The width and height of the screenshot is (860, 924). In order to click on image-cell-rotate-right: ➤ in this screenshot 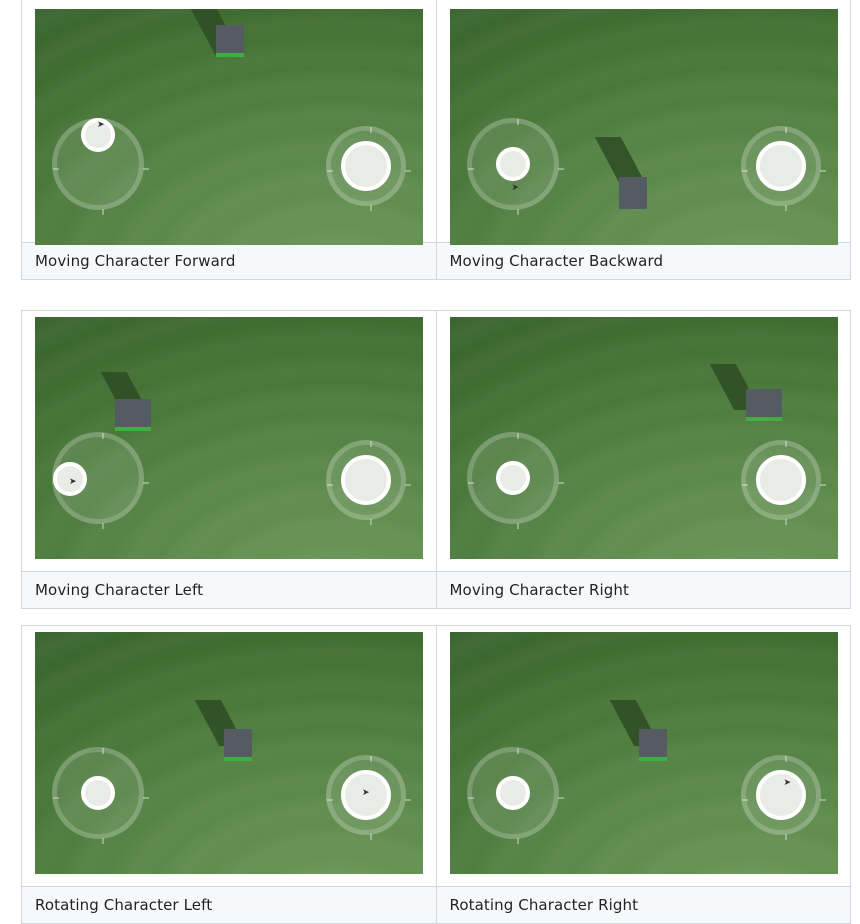, I will do `click(643, 756)`.